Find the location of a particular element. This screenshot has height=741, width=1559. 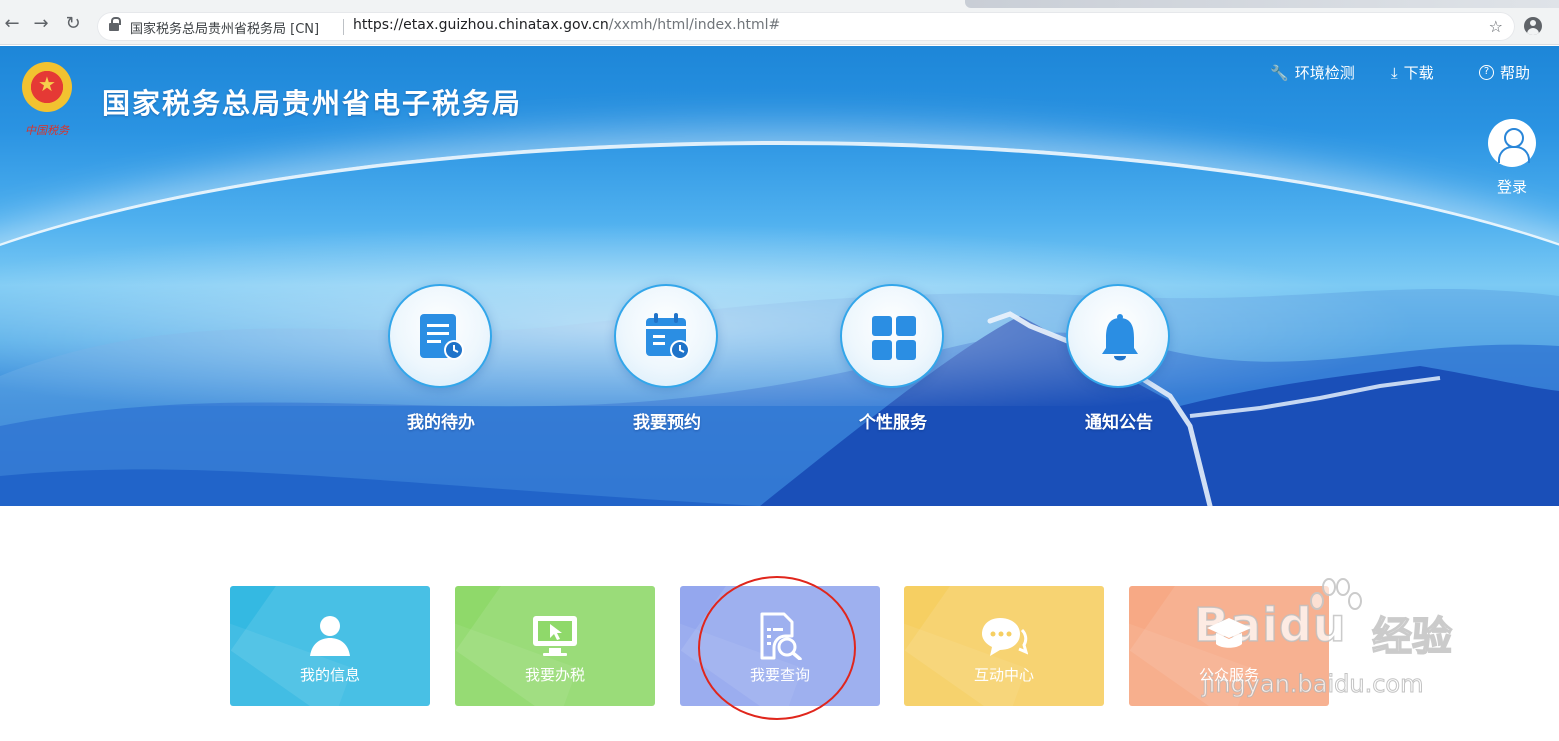

feature-label: 我要预约 is located at coordinates (667, 423).